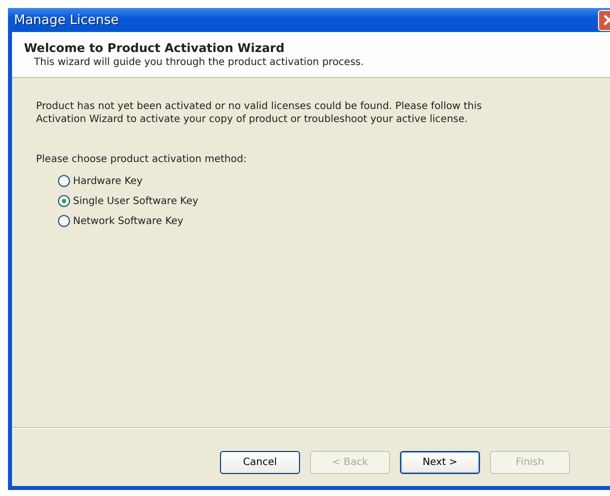 Image resolution: width=610 pixels, height=496 pixels. Describe the element at coordinates (128, 221) in the screenshot. I see `option-label: Network Software Key` at that location.